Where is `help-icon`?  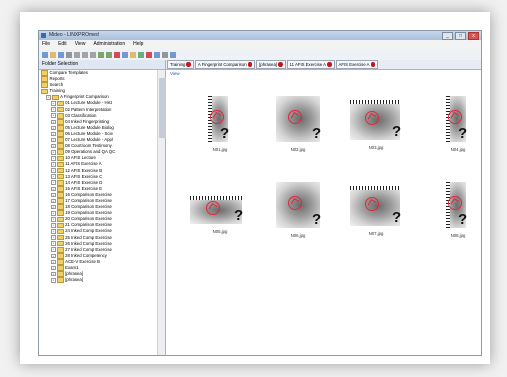
help-icon is located at coordinates (173, 54).